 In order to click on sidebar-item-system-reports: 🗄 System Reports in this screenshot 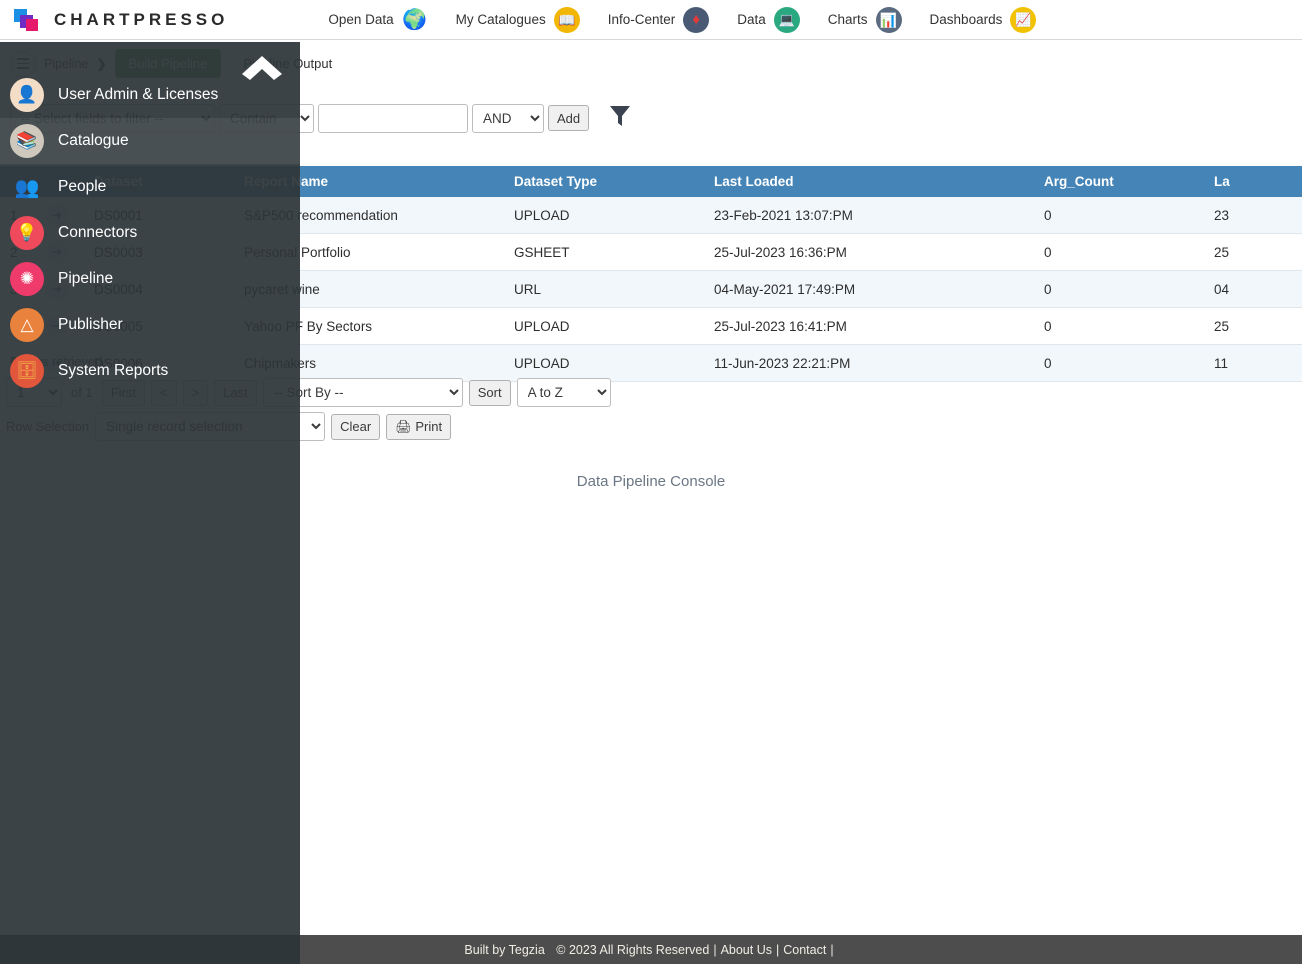, I will do `click(150, 371)`.